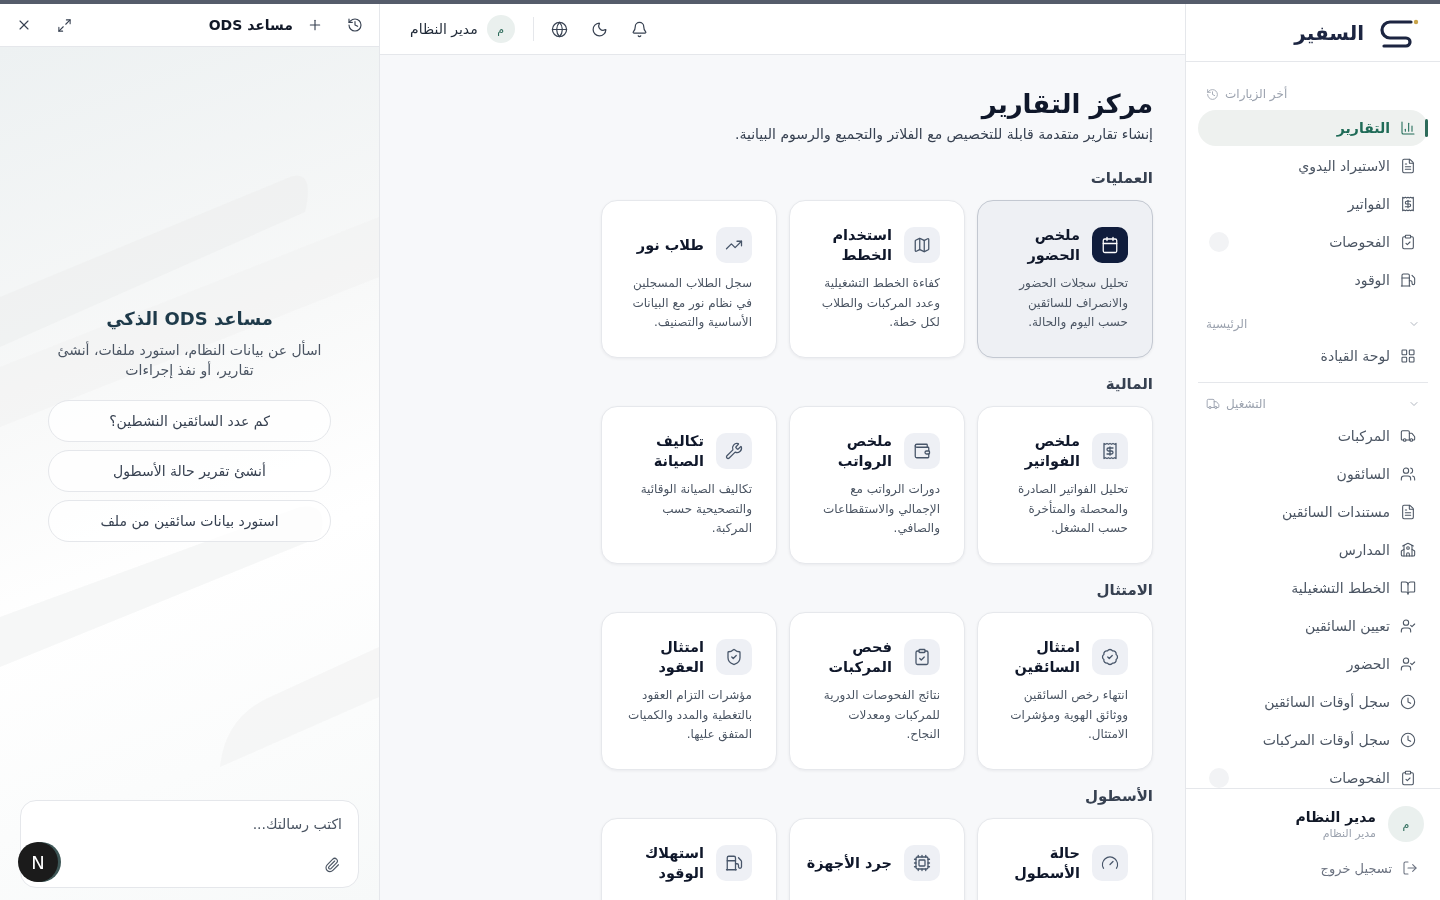 The height and width of the screenshot is (900, 1440). What do you see at coordinates (1313, 280) in the screenshot?
I see `sidebar-item: الوقود` at bounding box center [1313, 280].